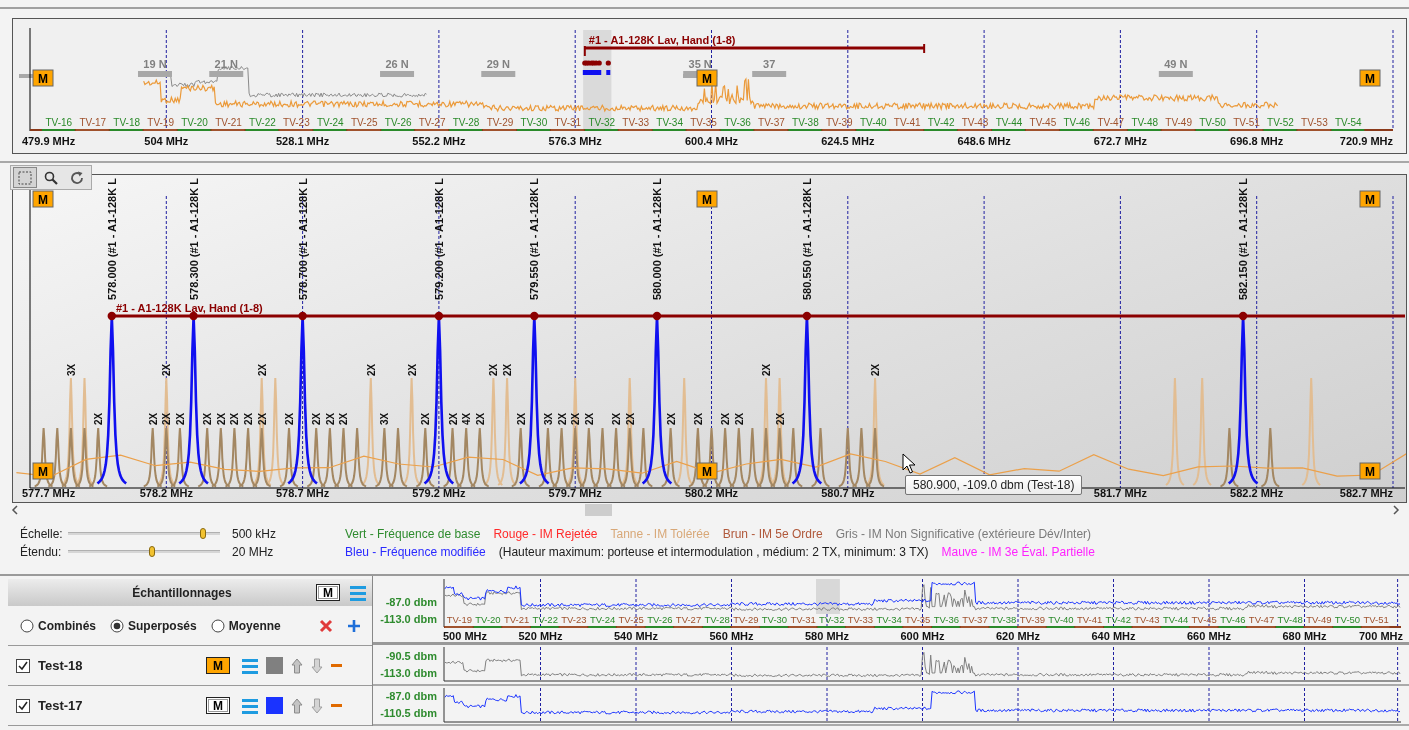  I want to click on search-icon, so click(51, 177).